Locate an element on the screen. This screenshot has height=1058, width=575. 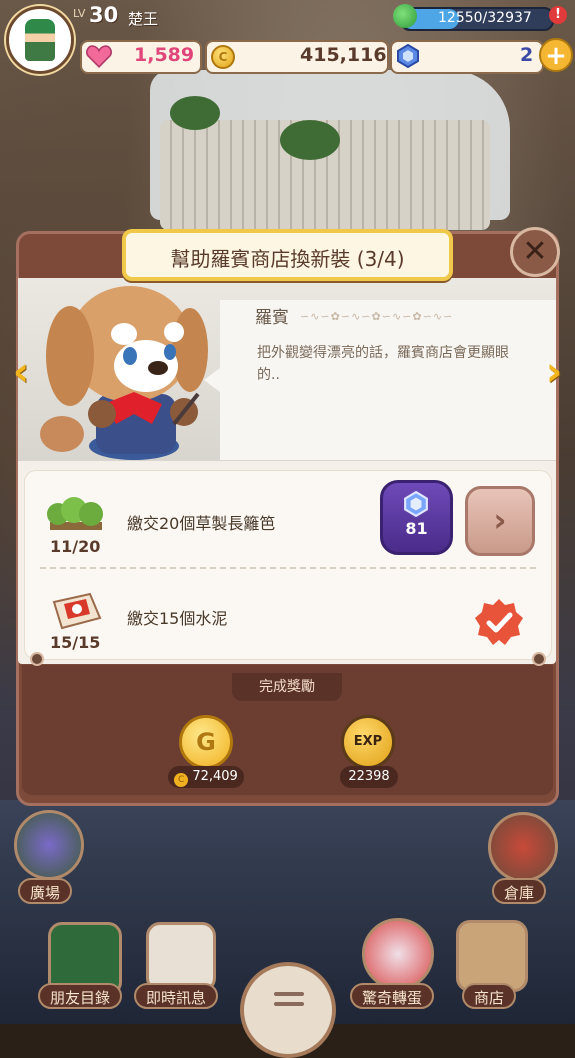
gem-cost: 81 is located at coordinates (416, 528).